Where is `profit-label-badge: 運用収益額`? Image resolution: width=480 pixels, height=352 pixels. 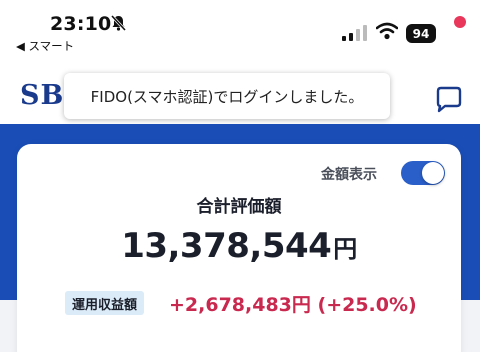
profit-label-badge: 運用収益額 is located at coordinates (105, 303).